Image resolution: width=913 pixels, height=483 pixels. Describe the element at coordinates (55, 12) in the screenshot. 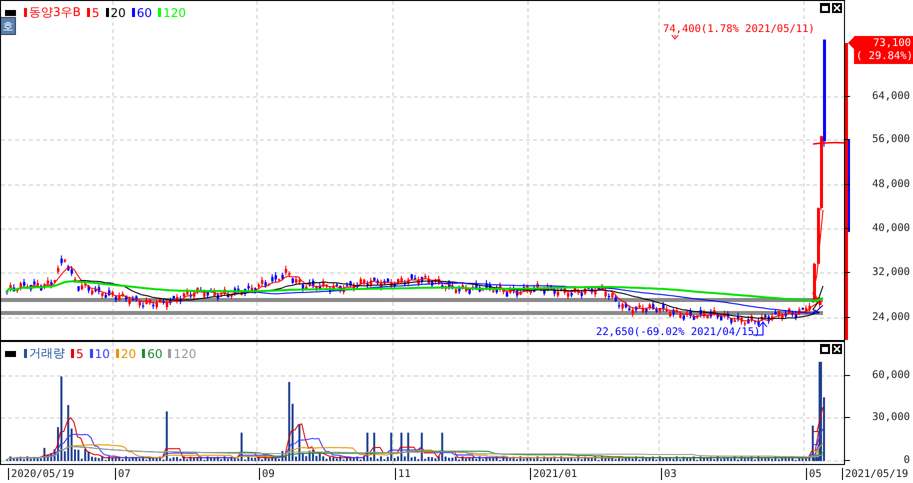

I see `legend-title: 동양3우B` at that location.